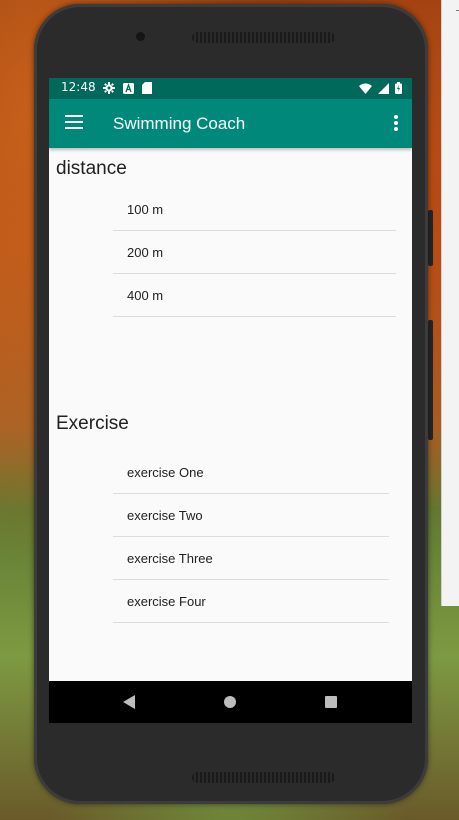 The height and width of the screenshot is (820, 459). Describe the element at coordinates (254, 209) in the screenshot. I see `list-item: 100 m` at that location.